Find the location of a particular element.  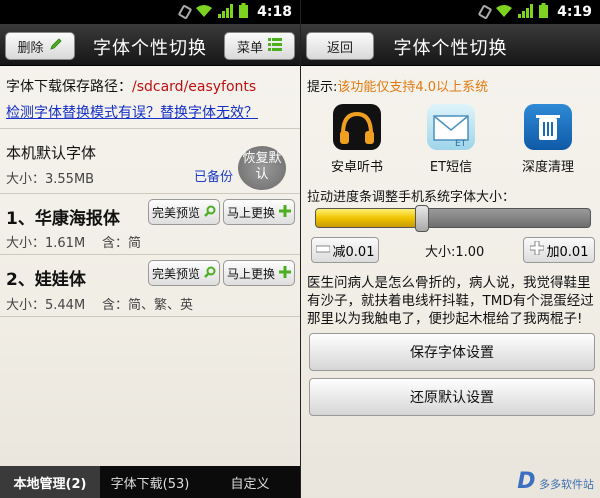

save-path-row: 字体下载保存路径：/sdcard/easyfonts is located at coordinates (131, 86).